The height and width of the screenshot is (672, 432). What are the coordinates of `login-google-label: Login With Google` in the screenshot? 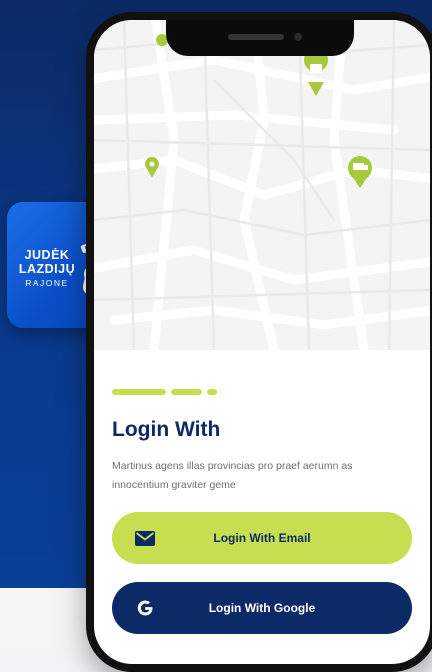 It's located at (262, 608).